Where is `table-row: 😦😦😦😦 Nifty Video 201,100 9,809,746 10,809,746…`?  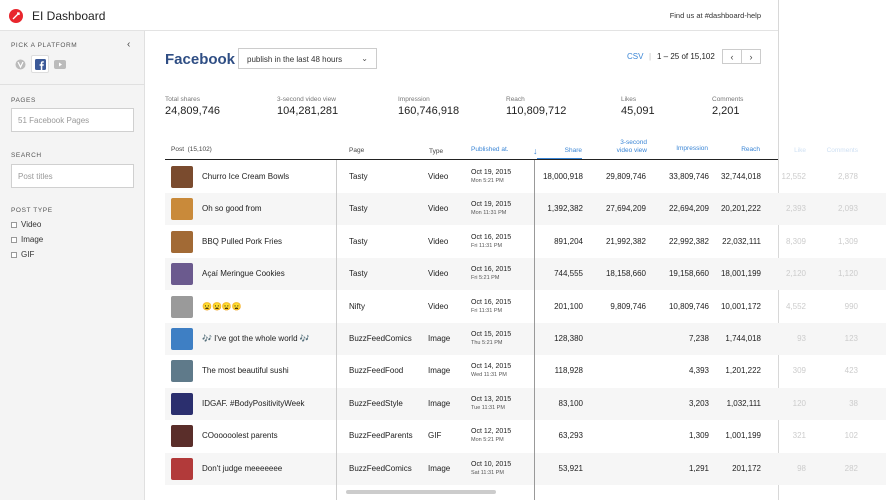 table-row: 😦😦😦😦 Nifty Video 201,100 9,809,746 10,809,746… is located at coordinates (525, 307).